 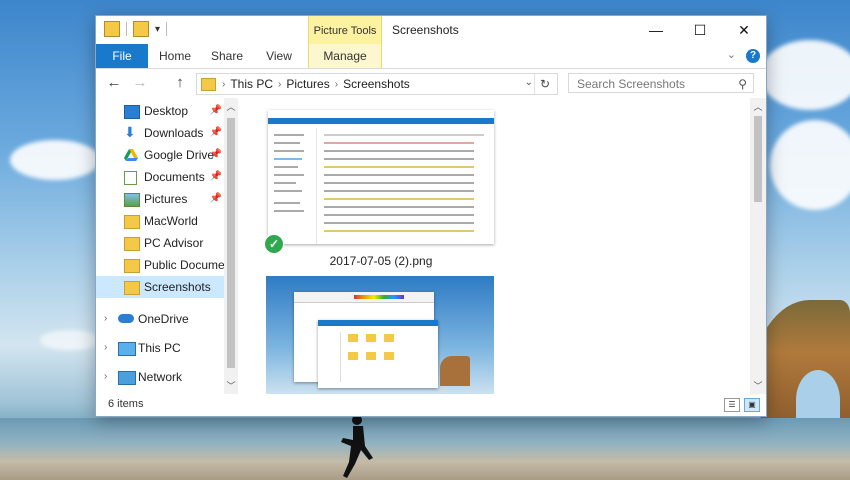 What do you see at coordinates (126, 404) in the screenshot?
I see `item-count: 6 items` at bounding box center [126, 404].